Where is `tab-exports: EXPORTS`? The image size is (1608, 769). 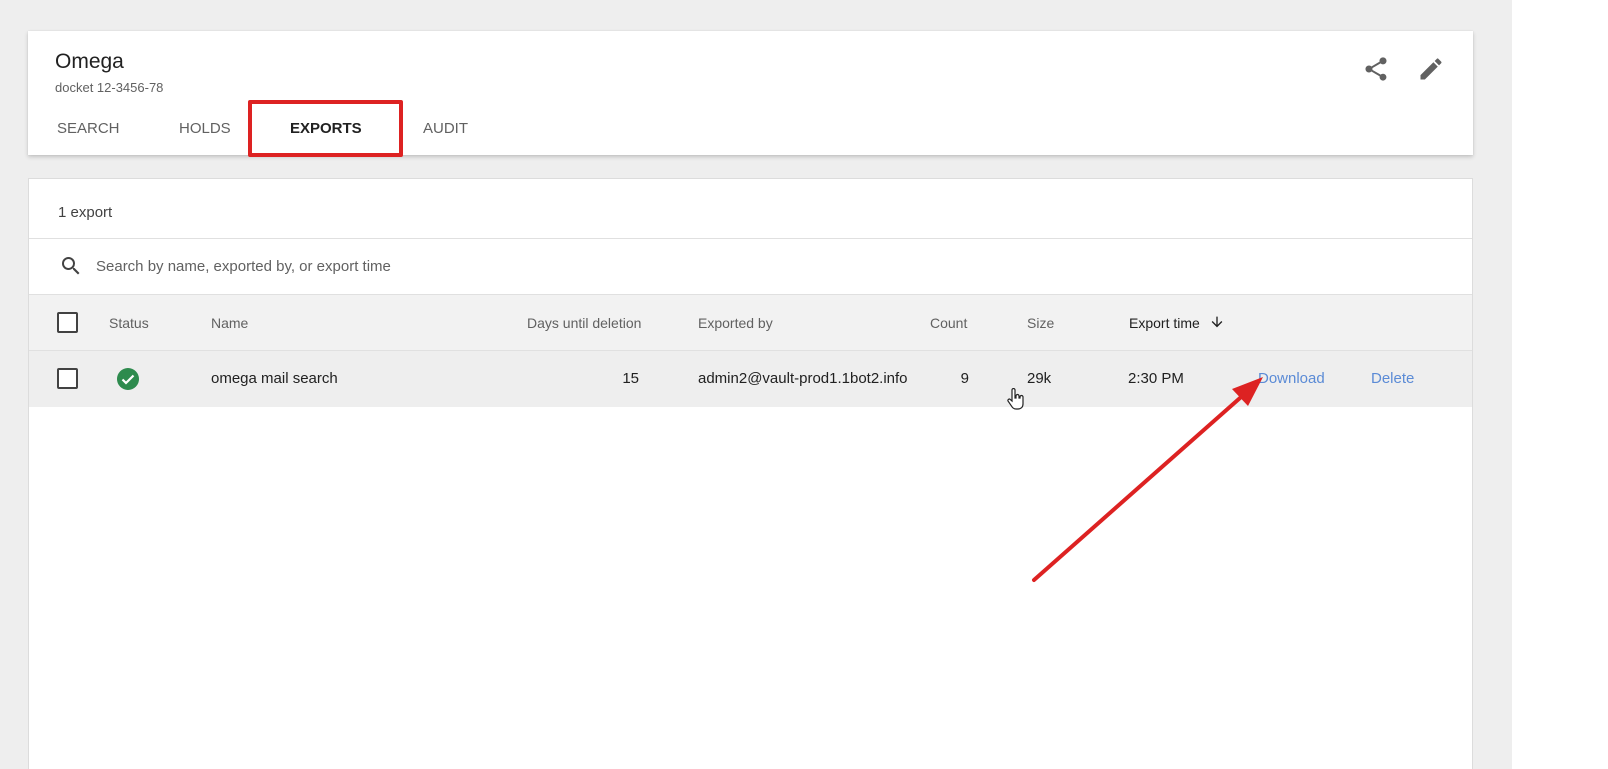 tab-exports: EXPORTS is located at coordinates (326, 129).